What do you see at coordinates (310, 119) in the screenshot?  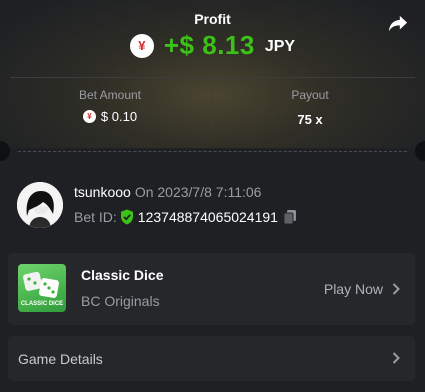 I see `payout-value: 75 x` at bounding box center [310, 119].